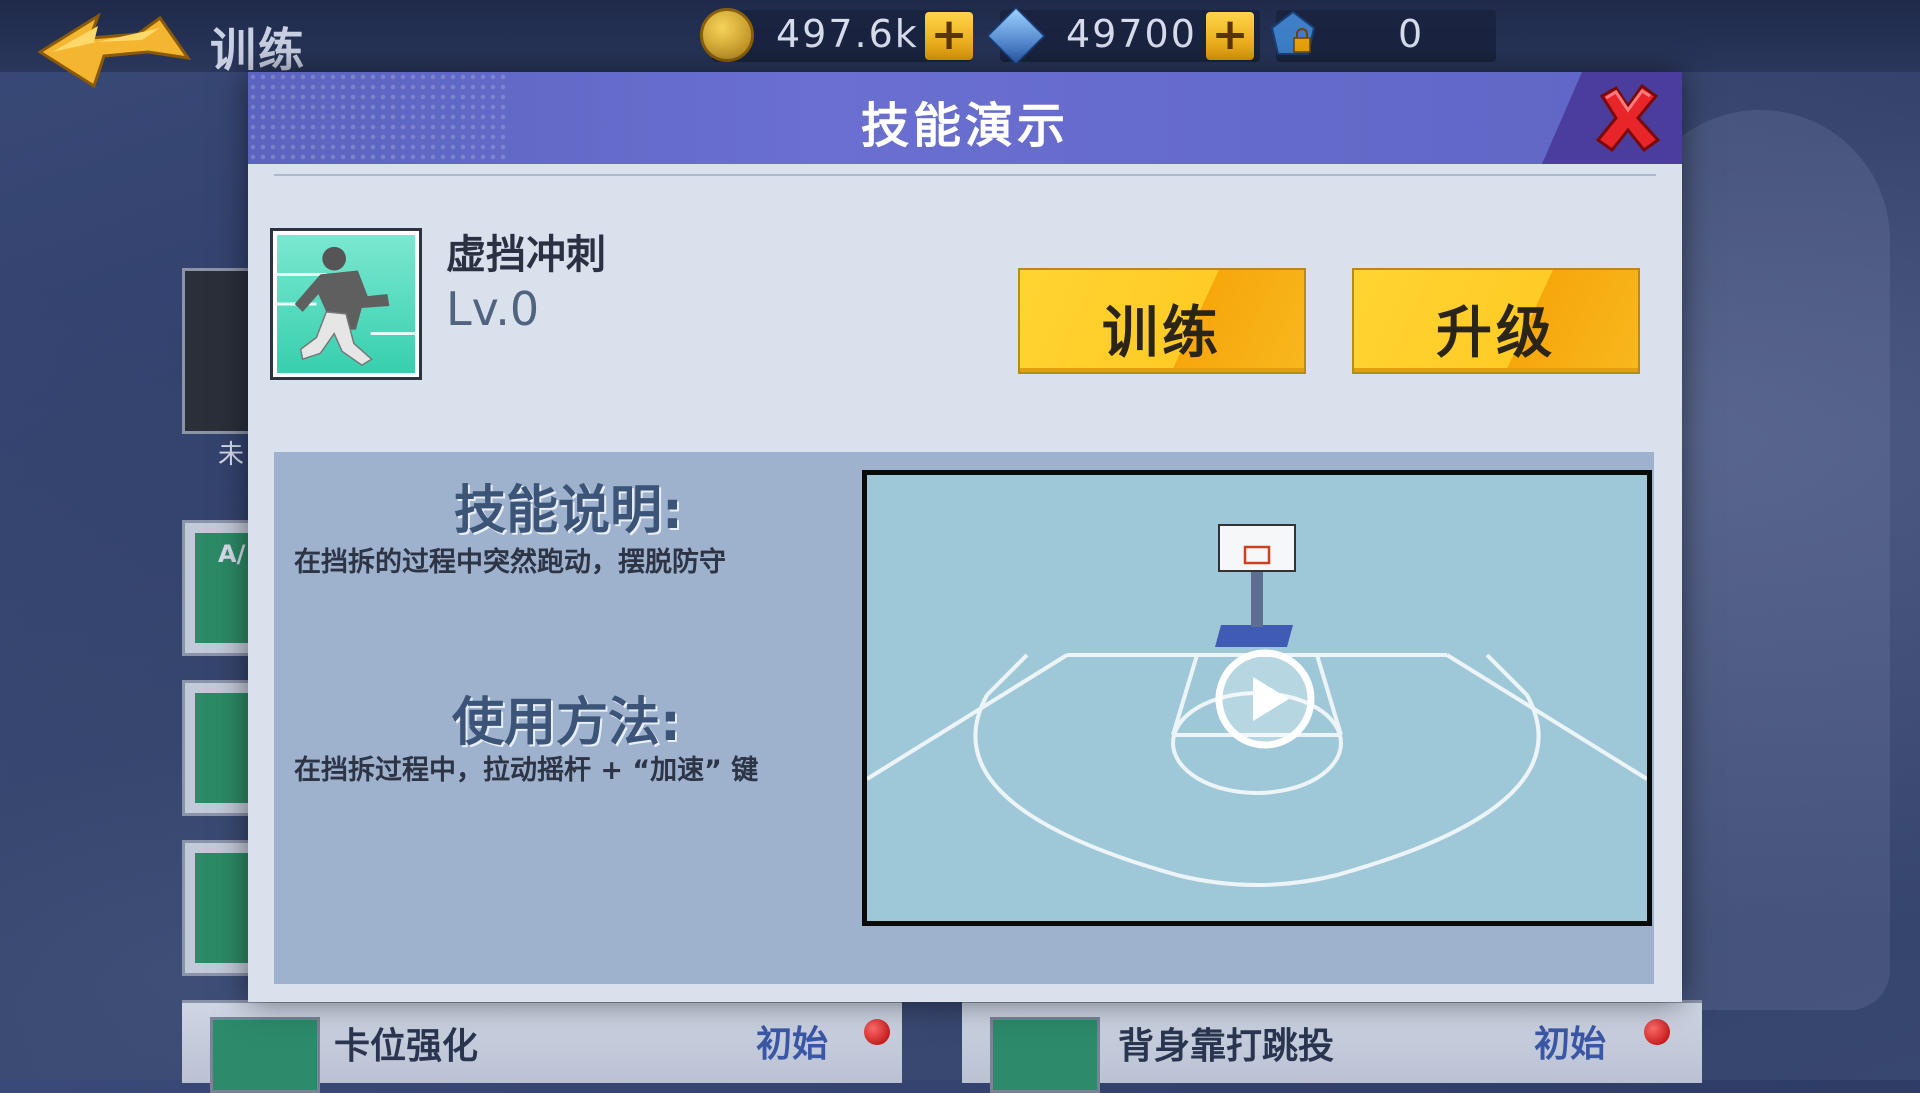 Image resolution: width=1920 pixels, height=1093 pixels. I want to click on locked-gem-value: 0, so click(1411, 34).